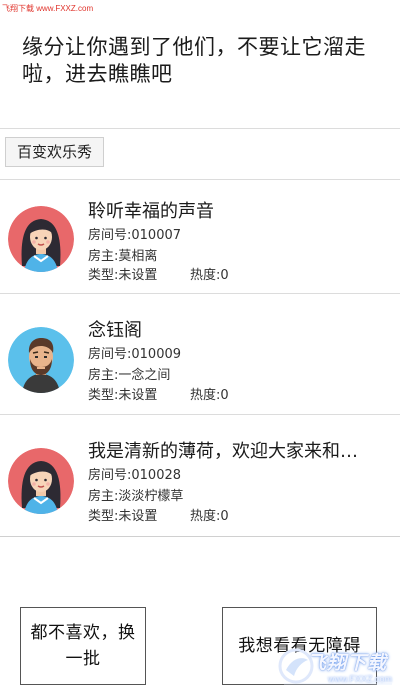  What do you see at coordinates (83, 646) in the screenshot?
I see `refresh-batch-button: 都不喜欢，换一批` at bounding box center [83, 646].